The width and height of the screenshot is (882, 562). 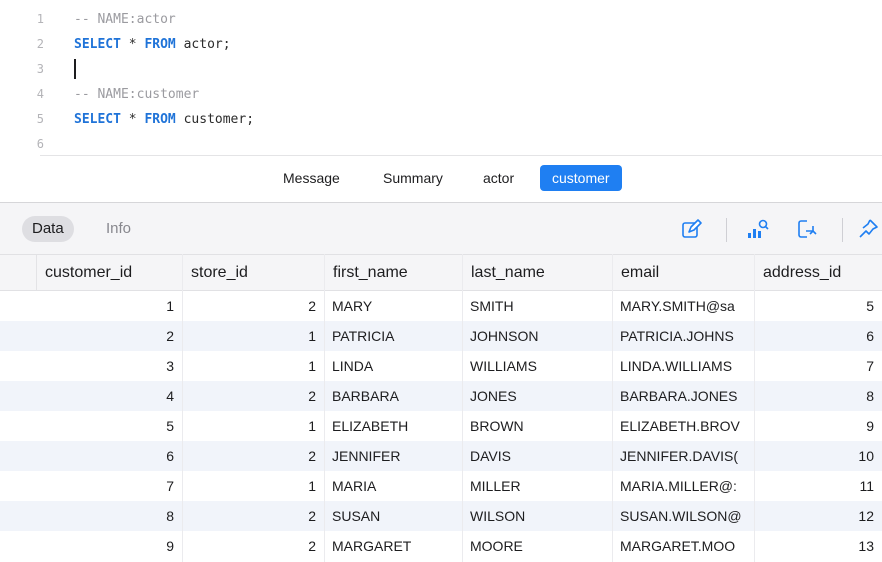 I want to click on table-cell-customer-id: 7, so click(x=109, y=486).